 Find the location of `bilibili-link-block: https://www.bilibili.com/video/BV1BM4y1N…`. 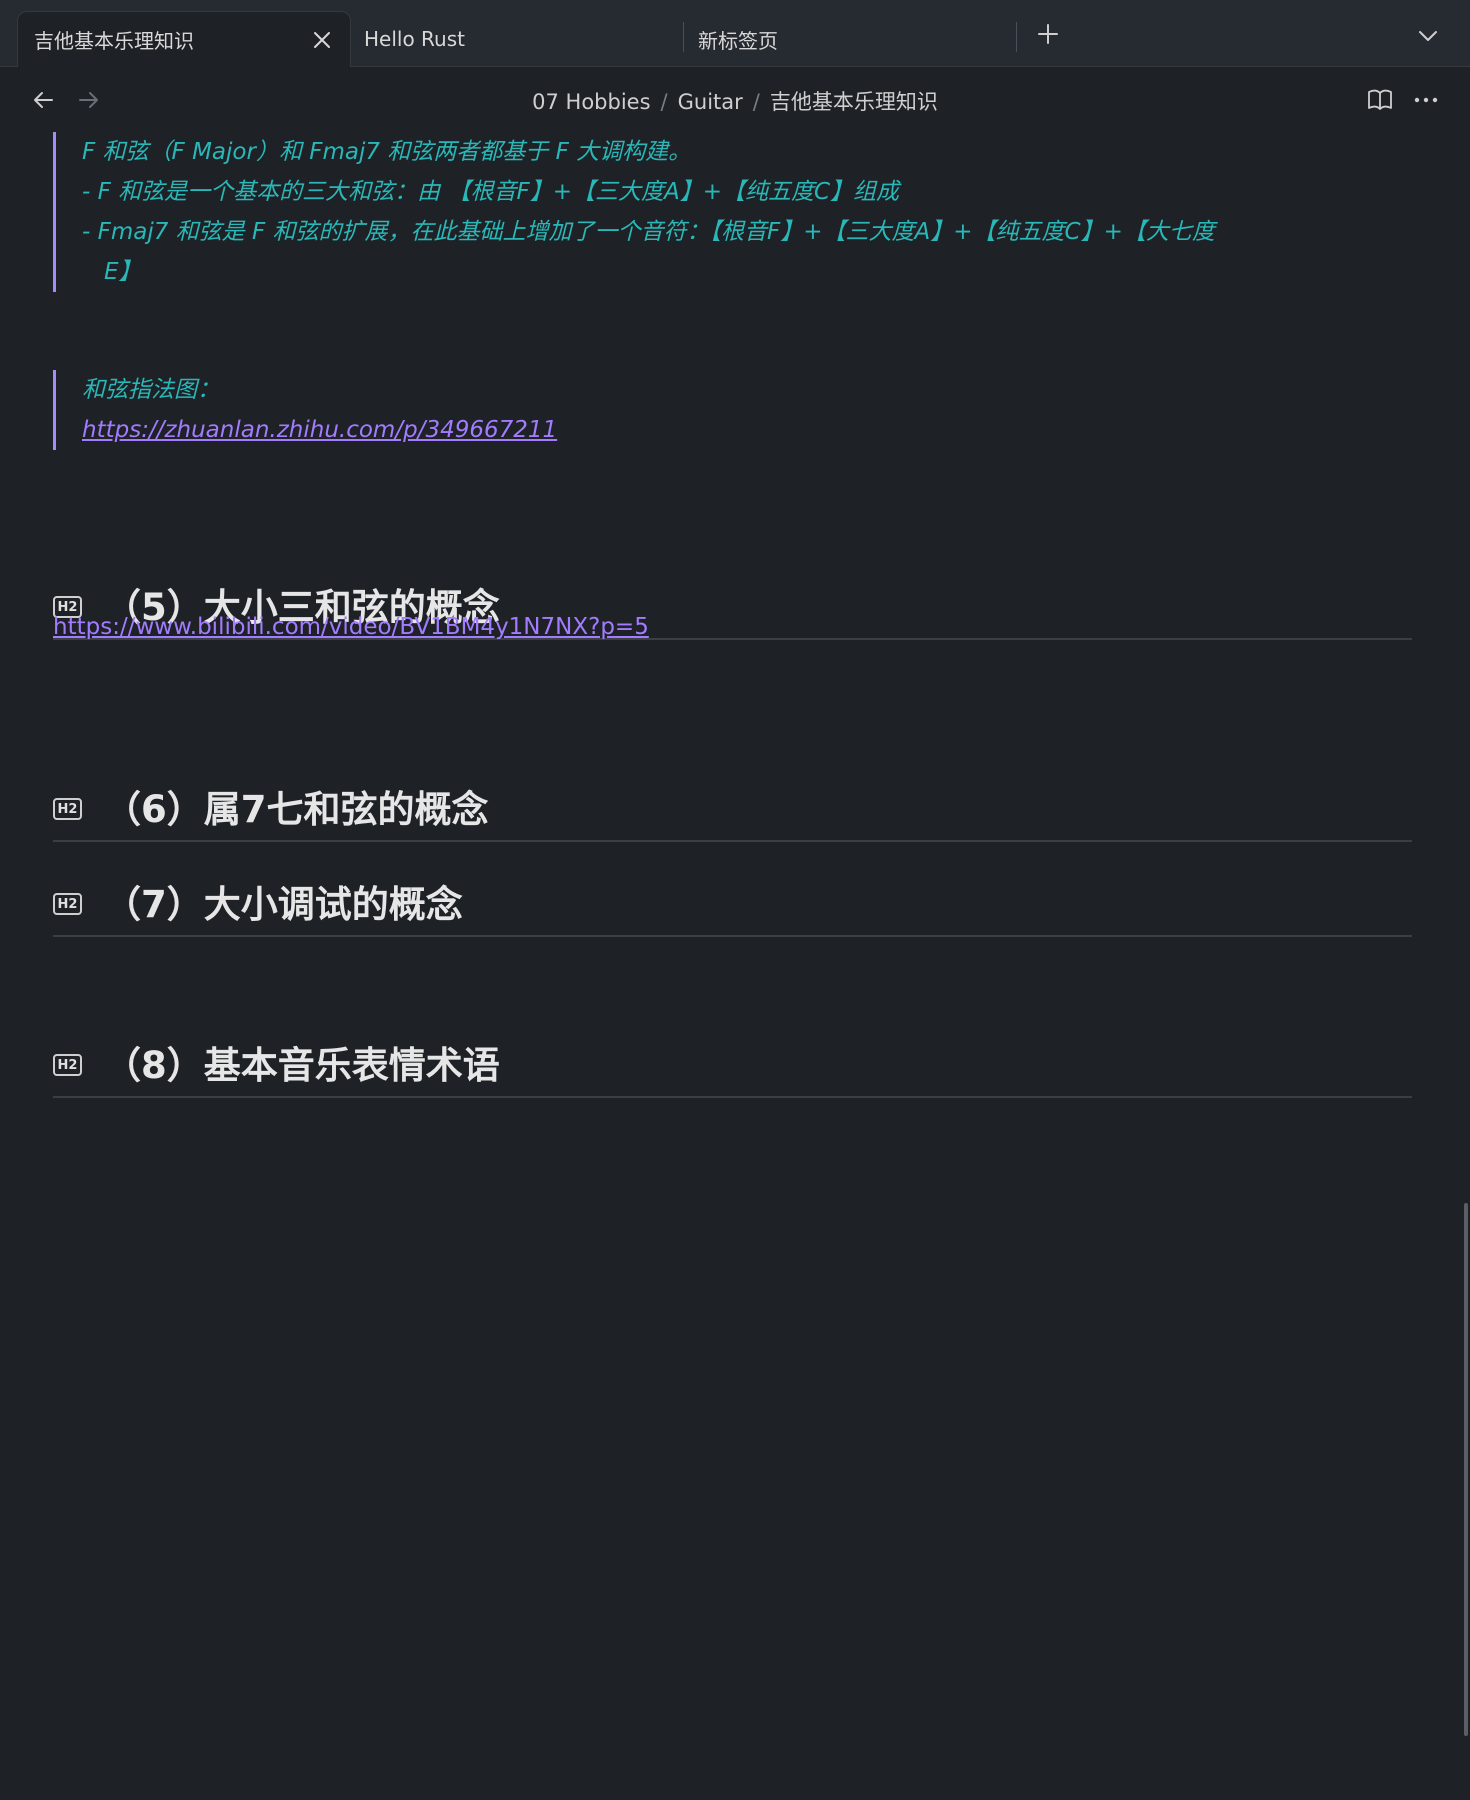

bilibili-link-block: https://www.bilibili.com/video/BV1BM4y1N… is located at coordinates (351, 627).